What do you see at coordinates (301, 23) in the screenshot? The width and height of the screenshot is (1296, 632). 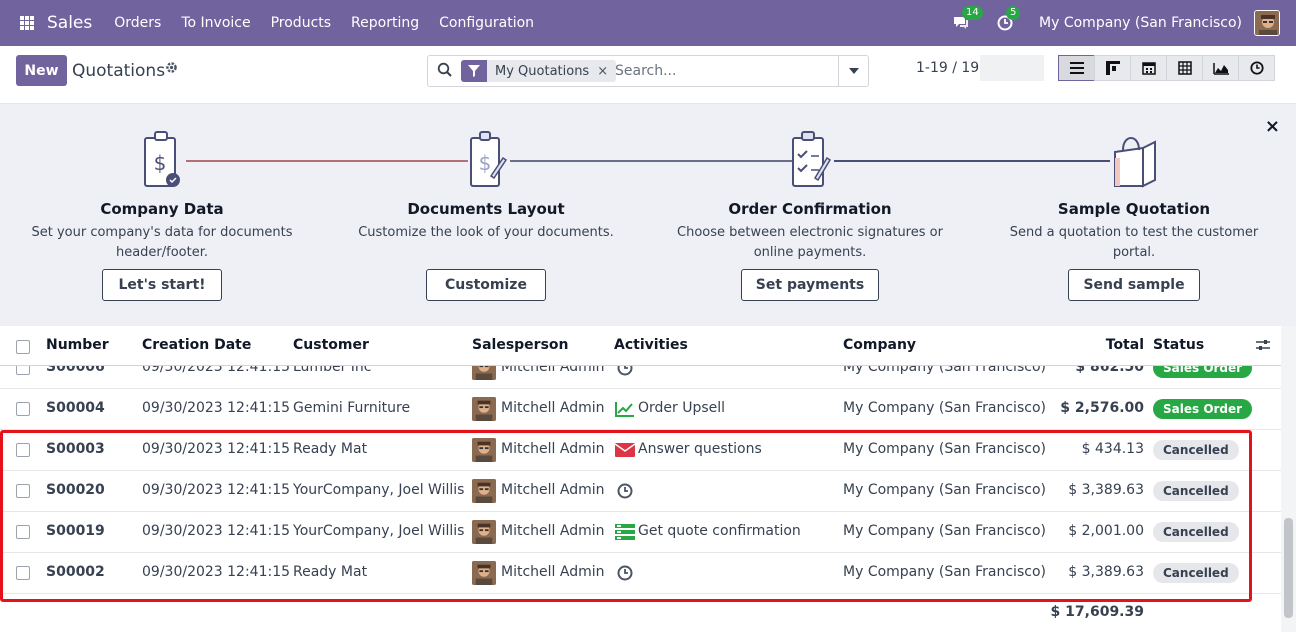 I see `menu-products: Products` at bounding box center [301, 23].